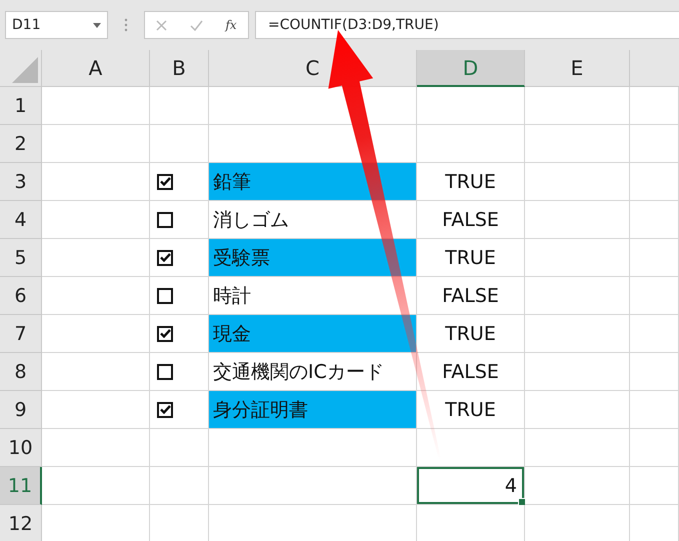  Describe the element at coordinates (470, 485) in the screenshot. I see `active-cell: 4` at that location.